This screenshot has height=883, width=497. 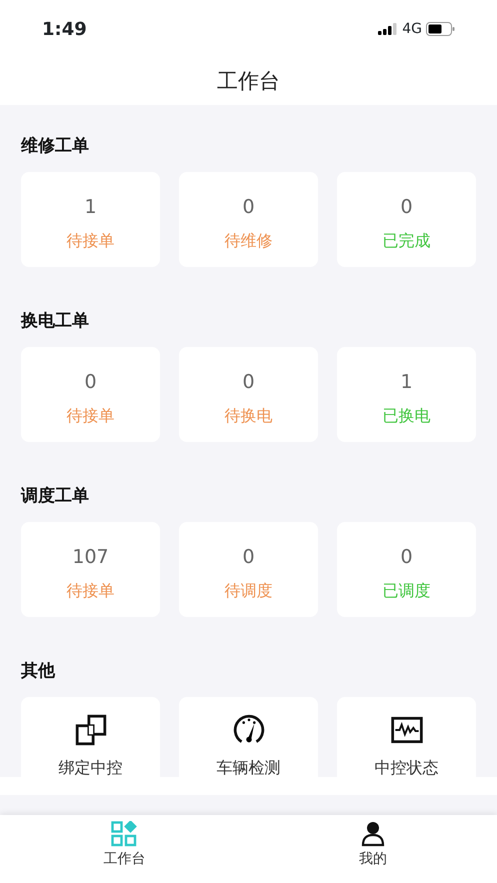 I want to click on stat-card: 107 待接单, so click(x=90, y=569).